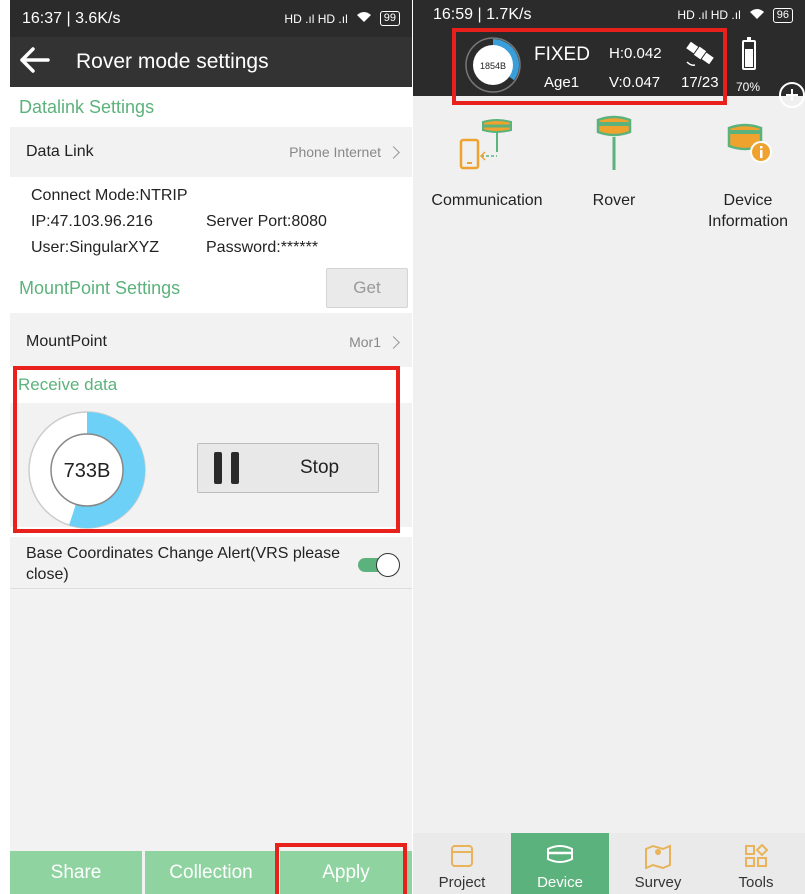  I want to click on project-icon, so click(462, 856).